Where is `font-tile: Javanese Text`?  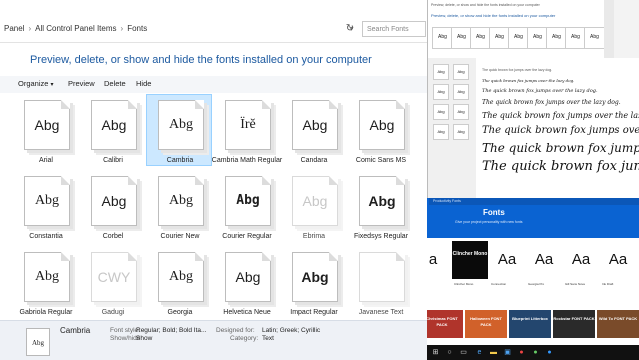 font-tile: Javanese Text is located at coordinates (381, 284).